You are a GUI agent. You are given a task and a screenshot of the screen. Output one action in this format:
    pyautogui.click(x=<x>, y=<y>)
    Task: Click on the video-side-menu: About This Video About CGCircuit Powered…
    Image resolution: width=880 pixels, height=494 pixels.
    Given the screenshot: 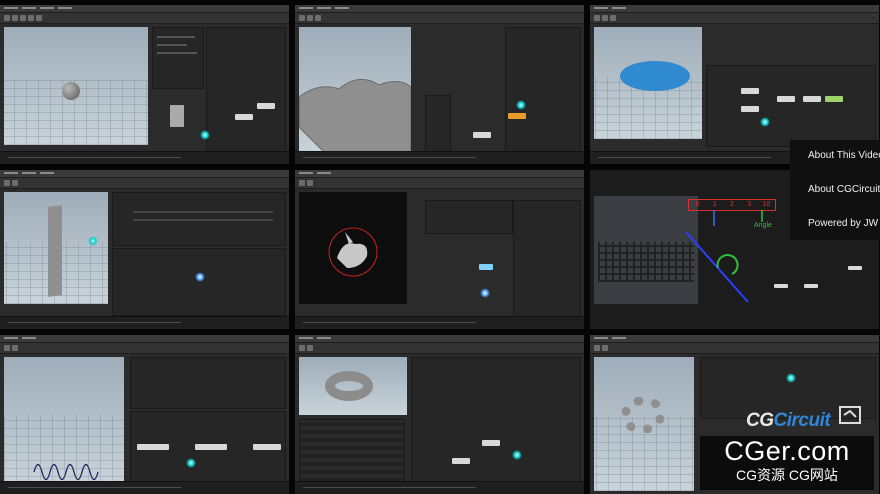 What is the action you would take?
    pyautogui.click(x=835, y=190)
    